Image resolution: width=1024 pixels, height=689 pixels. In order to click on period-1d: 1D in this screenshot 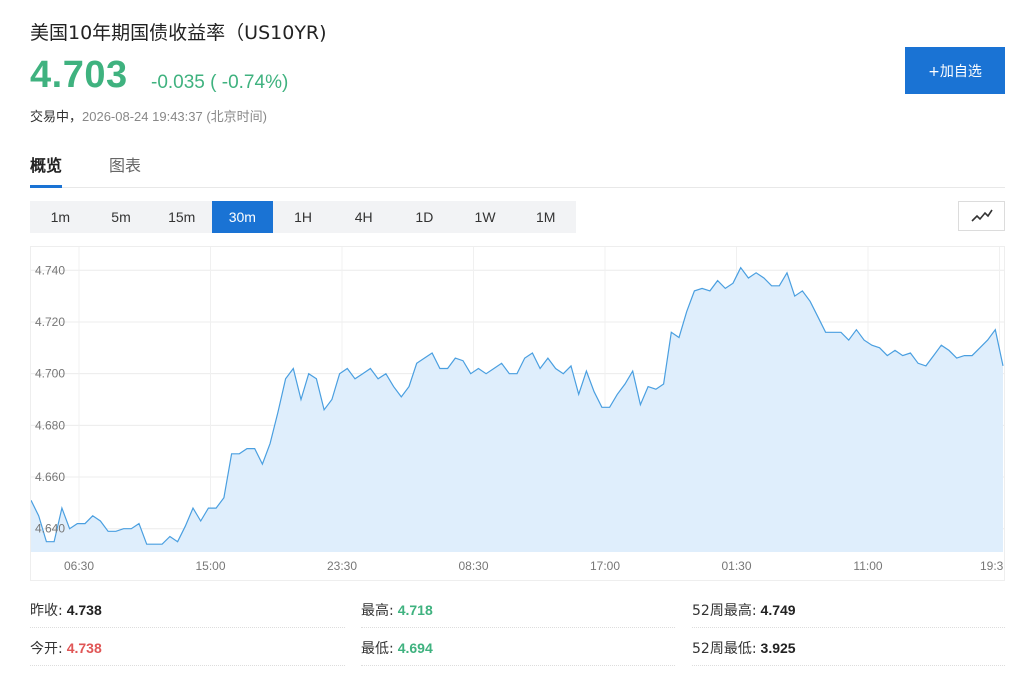, I will do `click(424, 217)`.